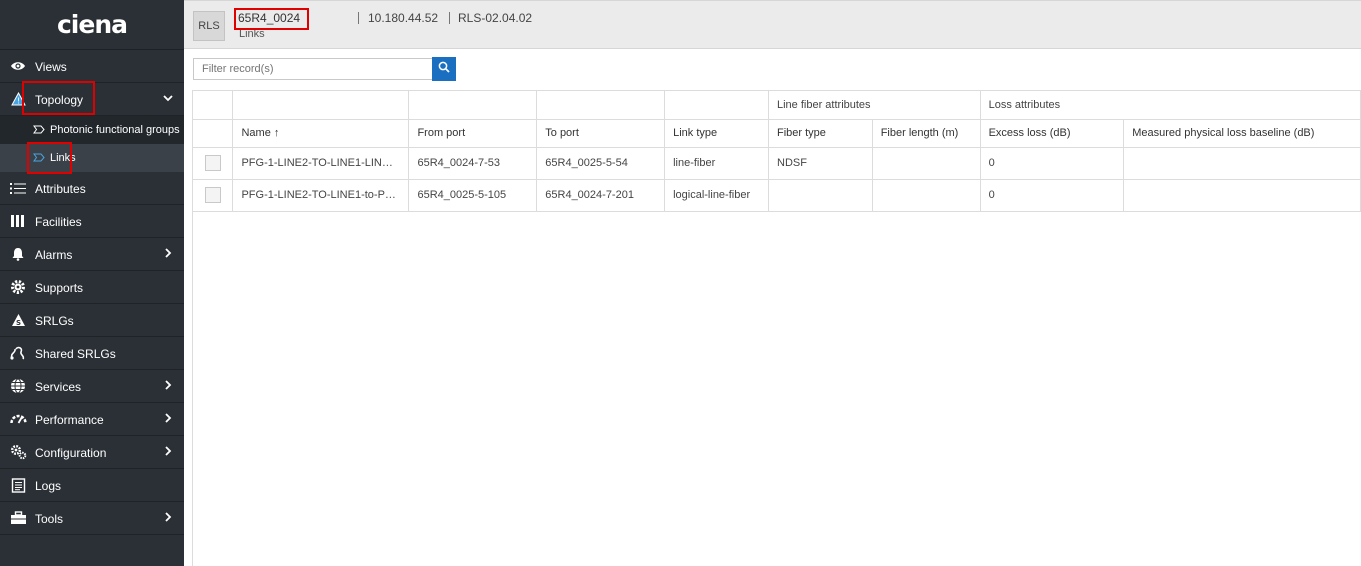  I want to click on nav-attributes-label: Attributes, so click(60, 189).